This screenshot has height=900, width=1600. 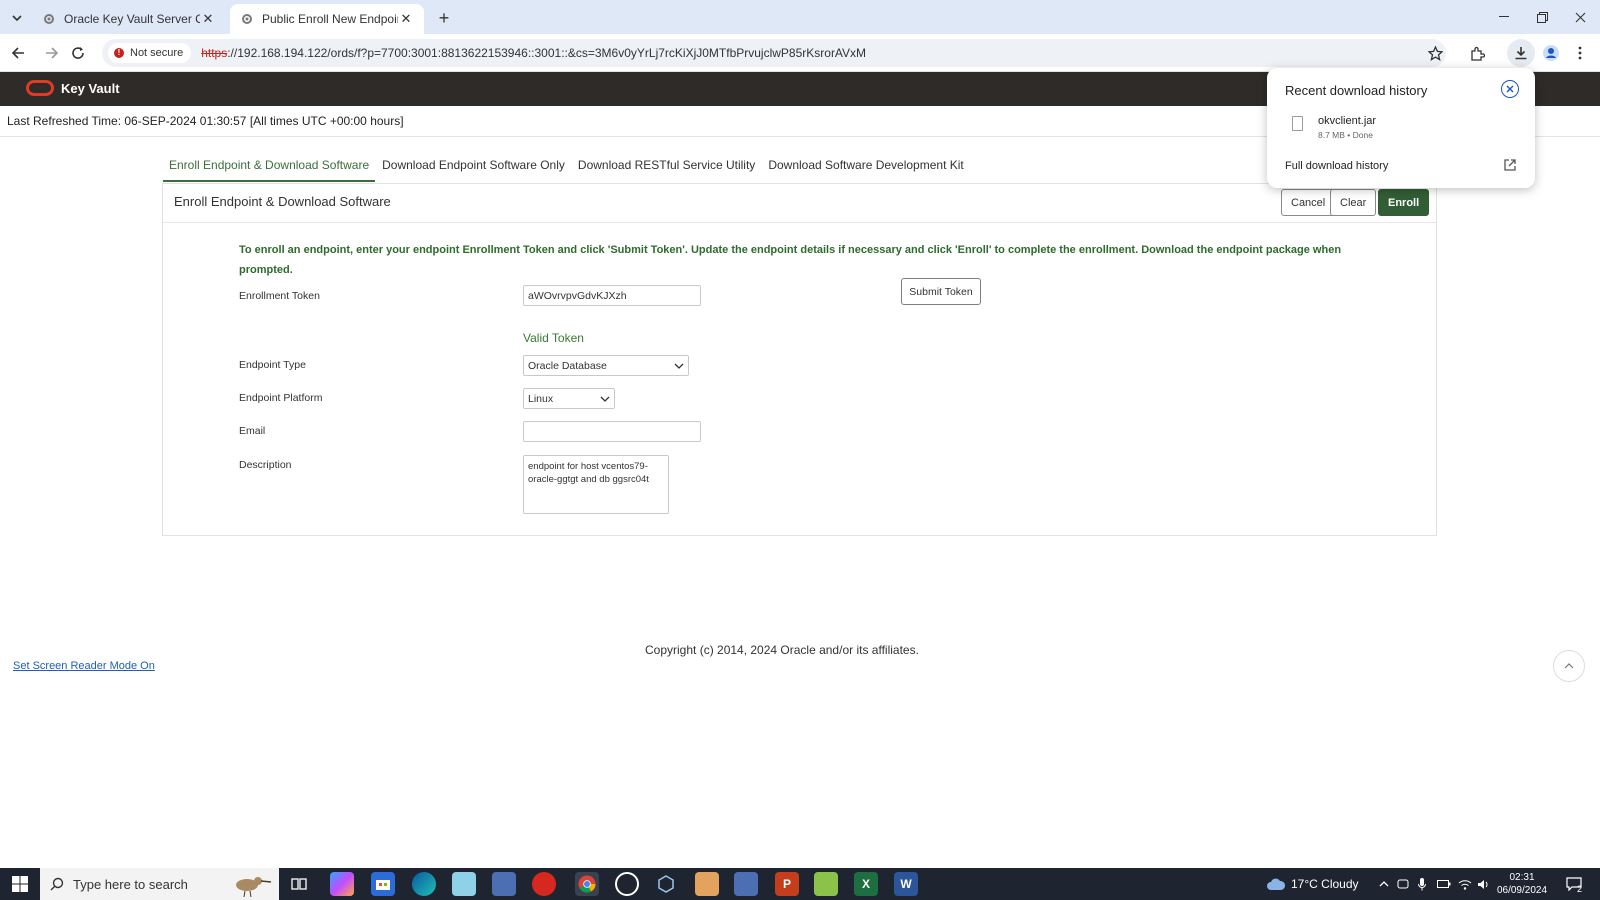 What do you see at coordinates (504, 884) in the screenshot?
I see `remote-desktop-icon` at bounding box center [504, 884].